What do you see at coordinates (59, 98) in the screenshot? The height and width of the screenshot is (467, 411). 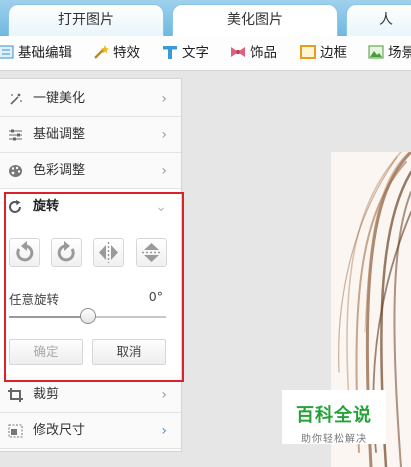 I see `panel-item-label: 一键美化` at bounding box center [59, 98].